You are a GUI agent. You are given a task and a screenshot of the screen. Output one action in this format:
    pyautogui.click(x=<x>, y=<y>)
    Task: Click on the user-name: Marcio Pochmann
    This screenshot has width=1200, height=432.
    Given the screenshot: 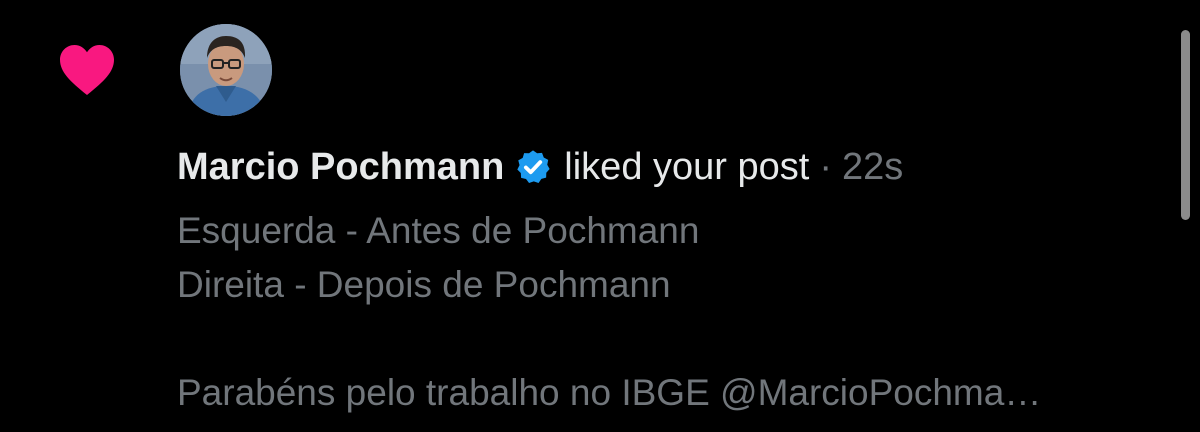 What is the action you would take?
    pyautogui.click(x=340, y=167)
    